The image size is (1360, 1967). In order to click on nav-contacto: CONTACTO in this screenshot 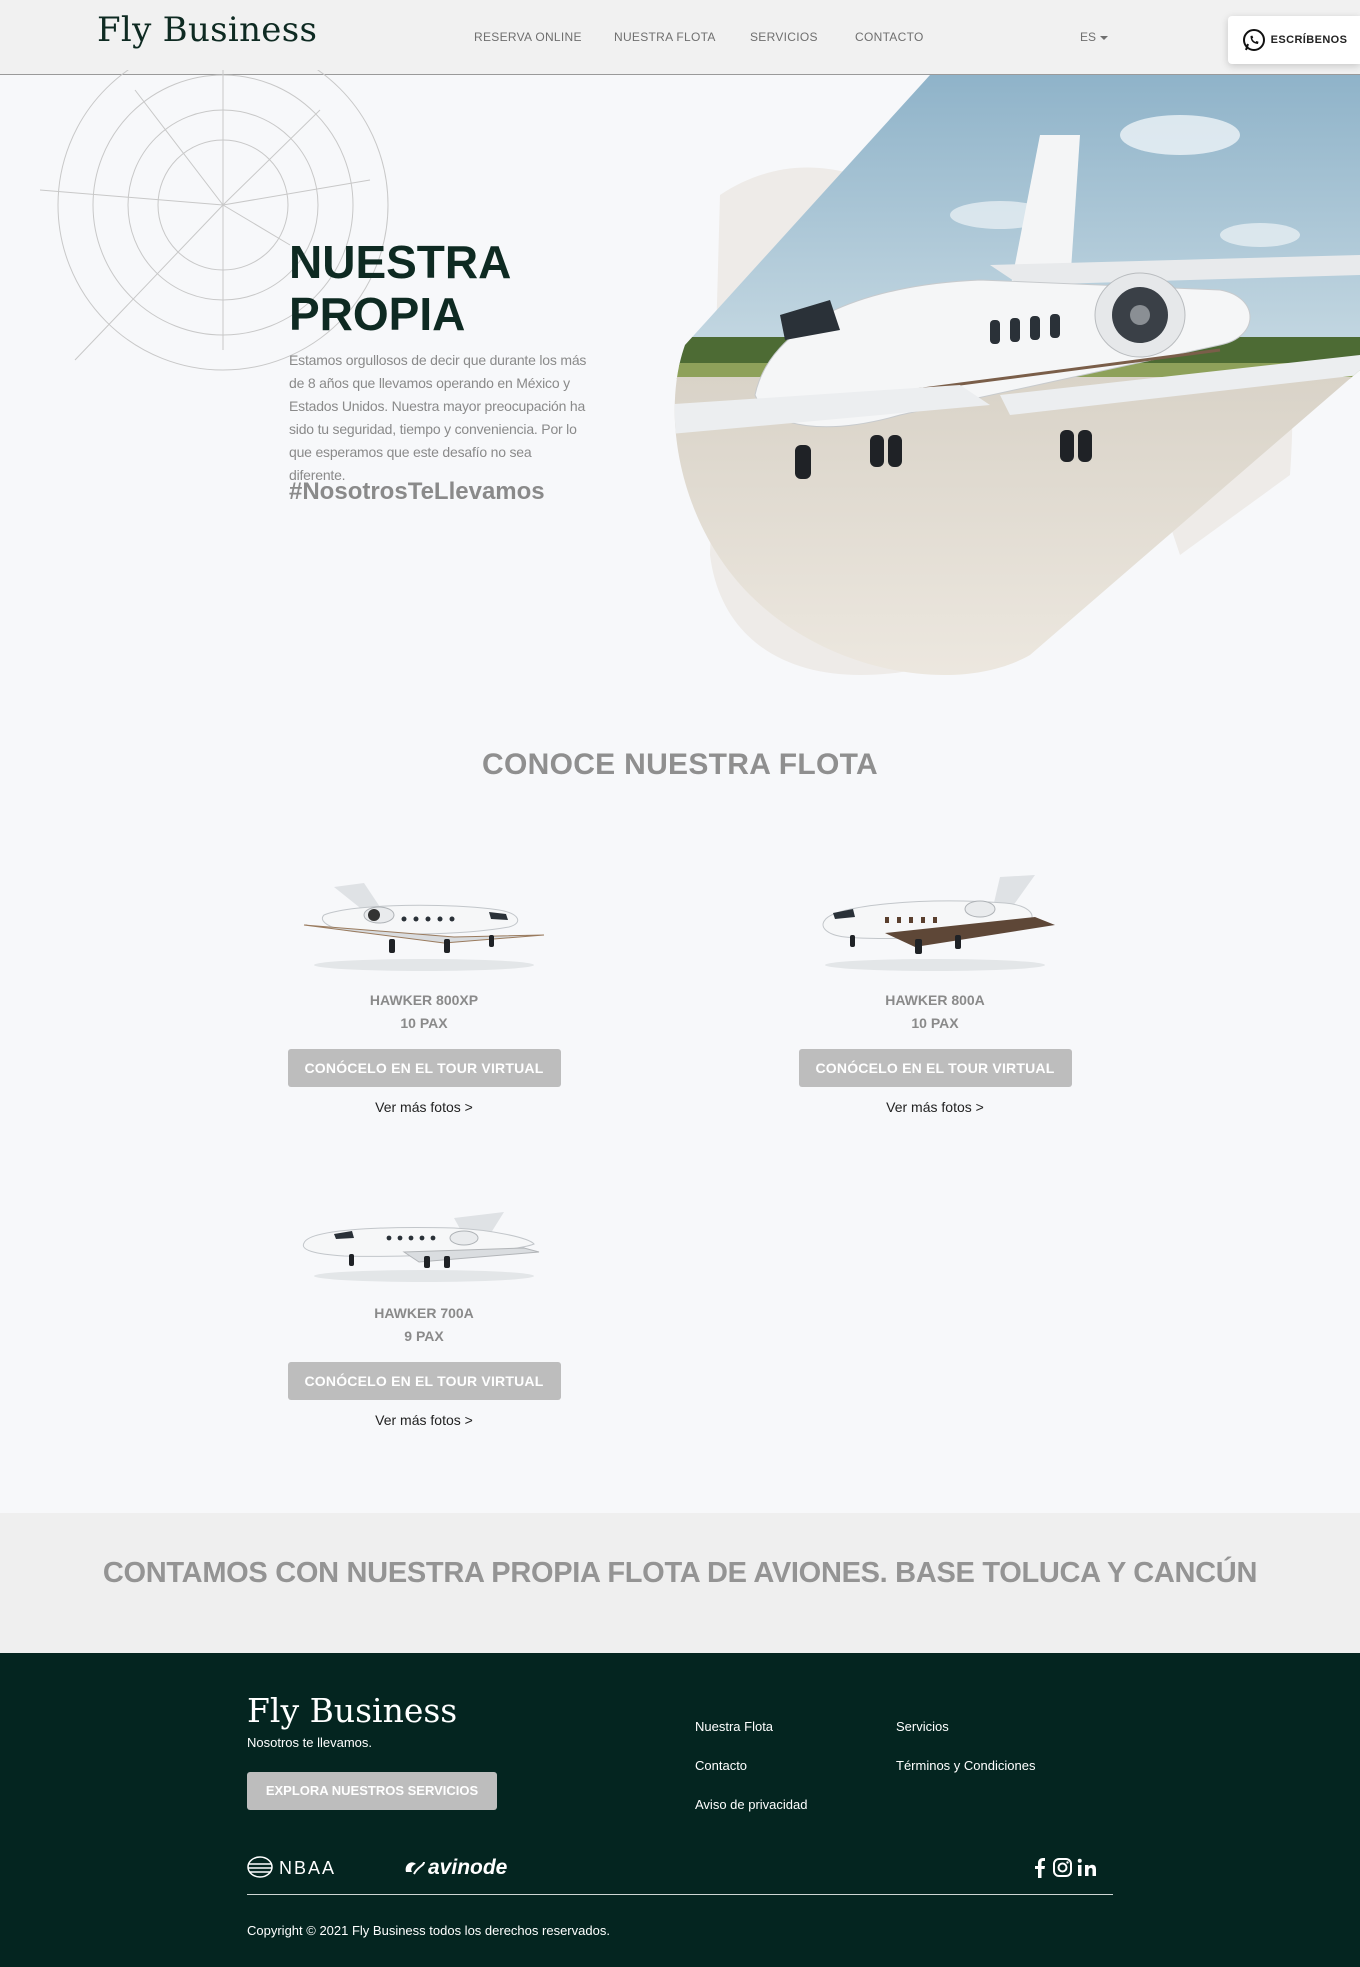, I will do `click(889, 37)`.